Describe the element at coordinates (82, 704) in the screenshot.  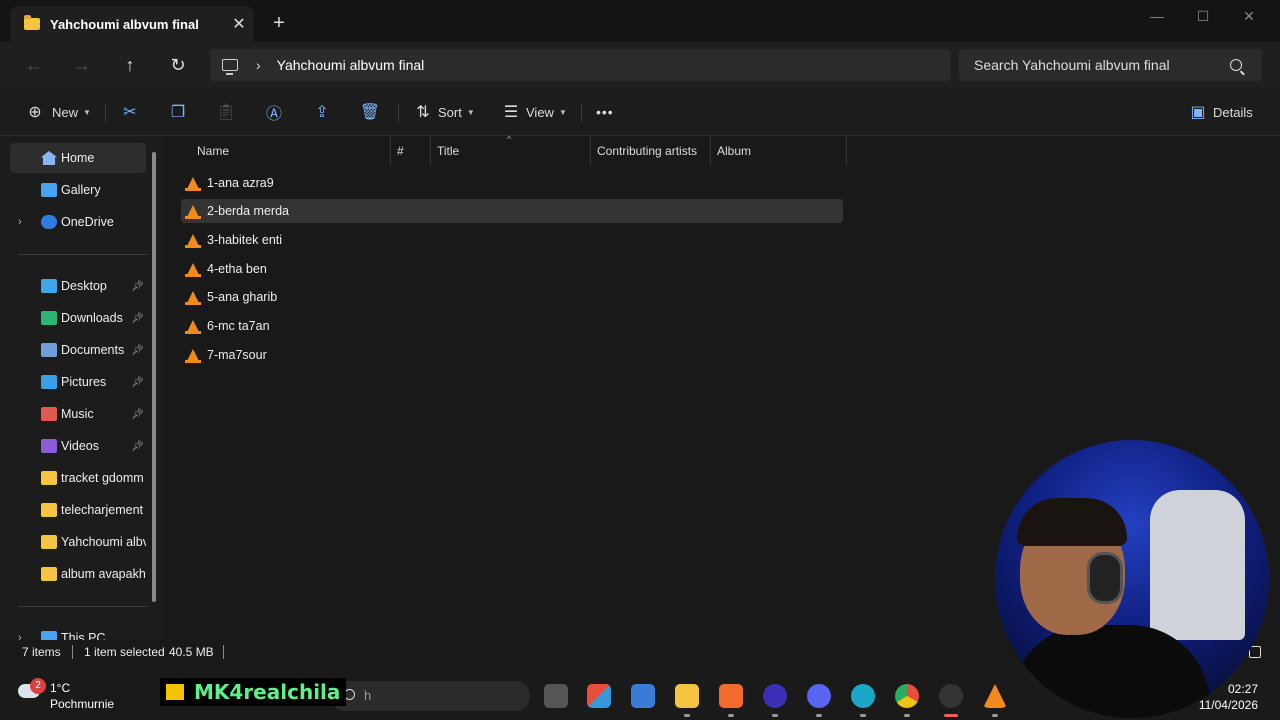
I see `weather-condition: Pochmurnie` at that location.